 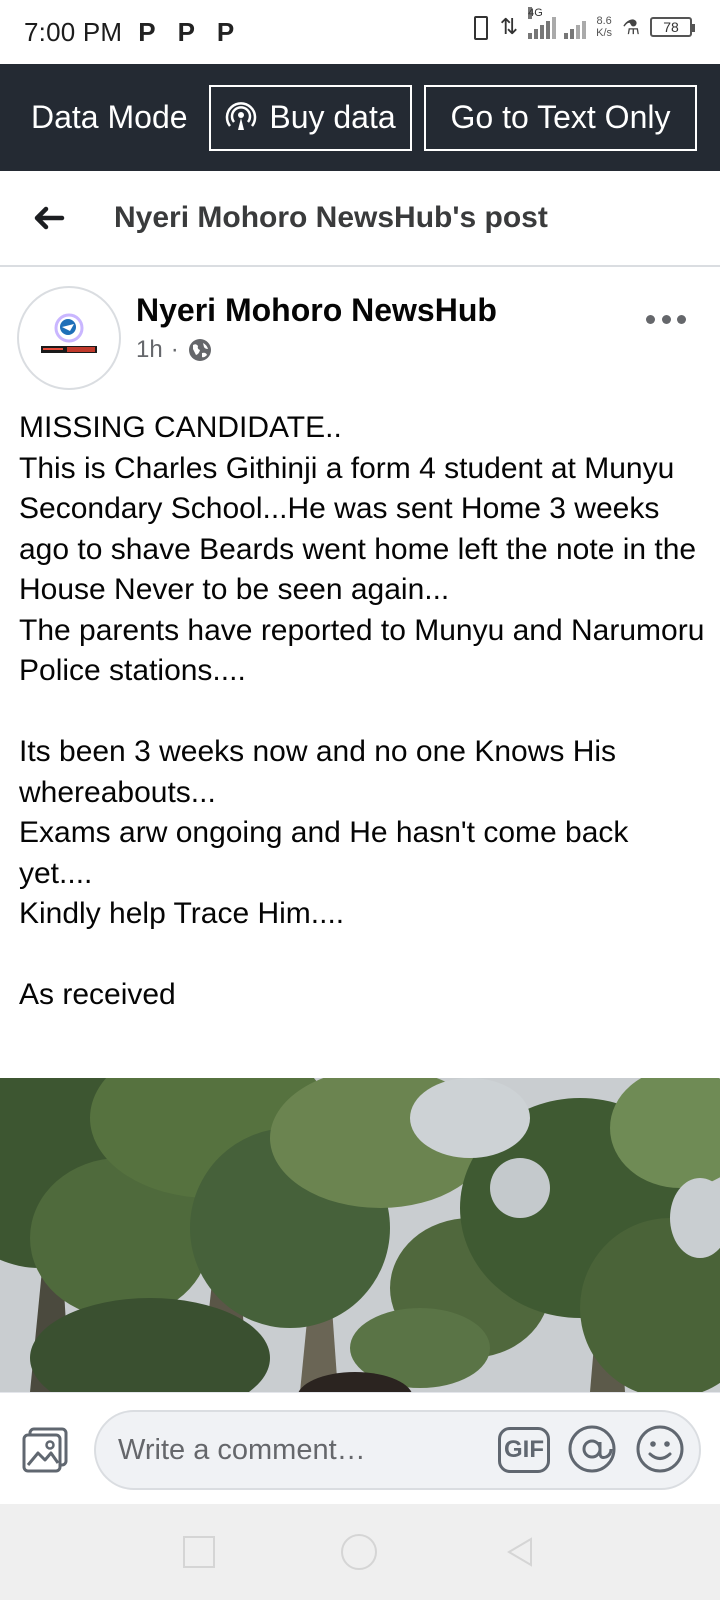 I want to click on system-nav-bar, so click(x=360, y=1552).